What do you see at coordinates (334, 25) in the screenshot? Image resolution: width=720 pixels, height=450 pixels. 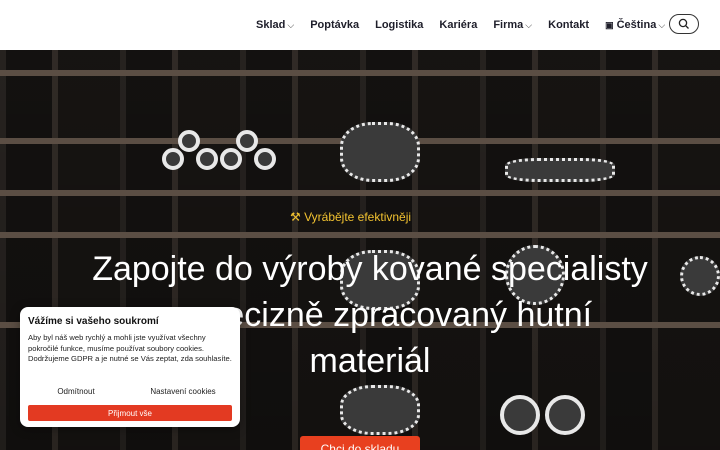 I see `nav-item-poptavka: Poptávka` at bounding box center [334, 25].